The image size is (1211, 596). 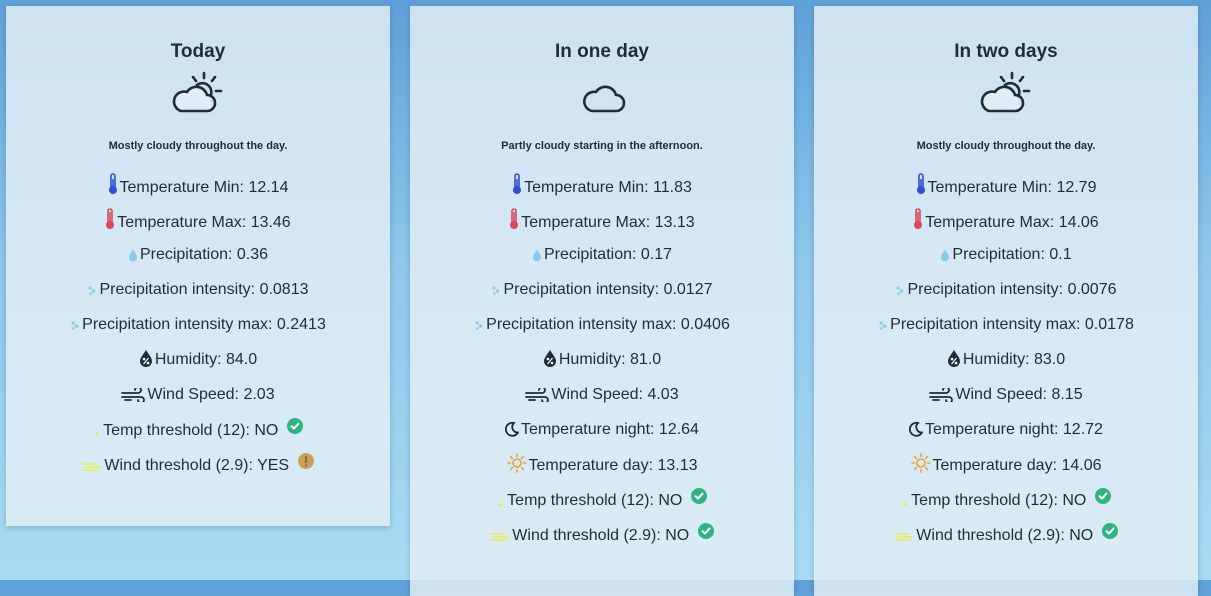 What do you see at coordinates (608, 222) in the screenshot?
I see `temp-max-text: Temperature Max: 13.13` at bounding box center [608, 222].